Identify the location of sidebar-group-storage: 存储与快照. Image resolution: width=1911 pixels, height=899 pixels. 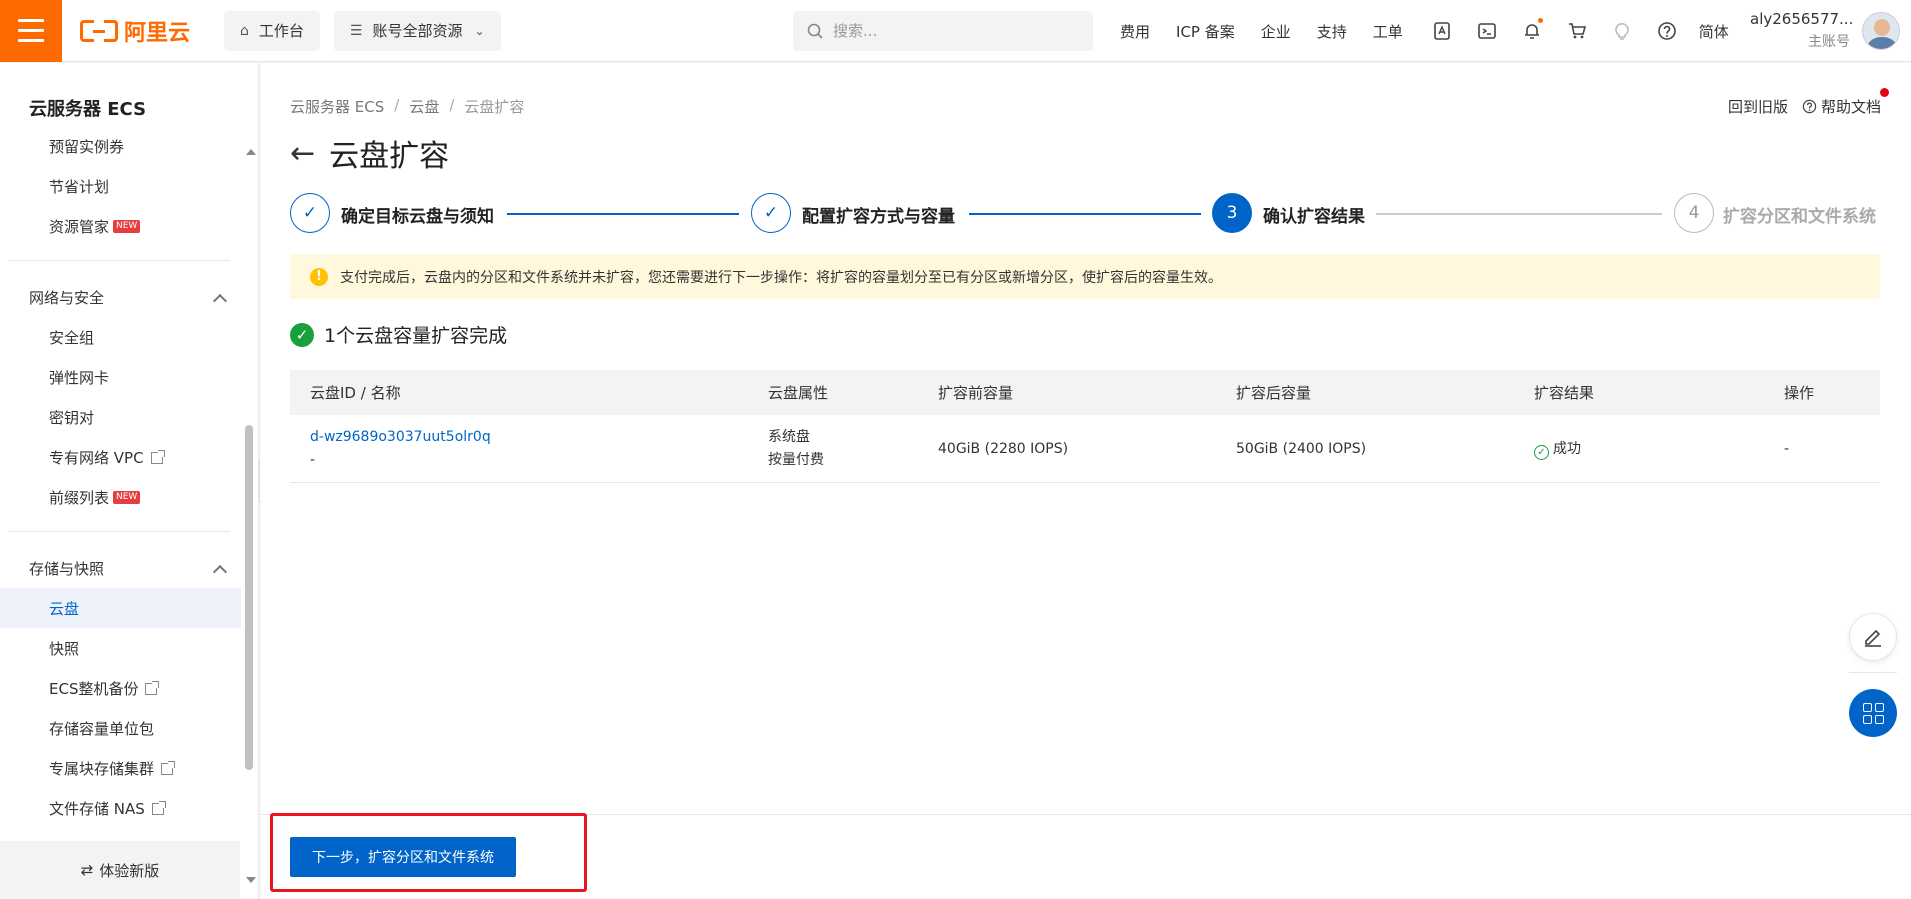
(128, 568).